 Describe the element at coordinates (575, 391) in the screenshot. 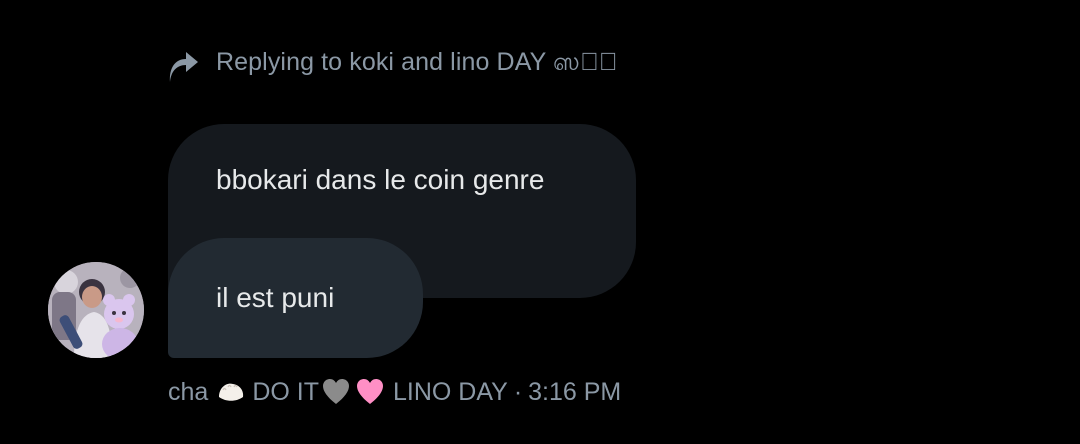

I see `message-timestamp: 3:16 PM` at that location.